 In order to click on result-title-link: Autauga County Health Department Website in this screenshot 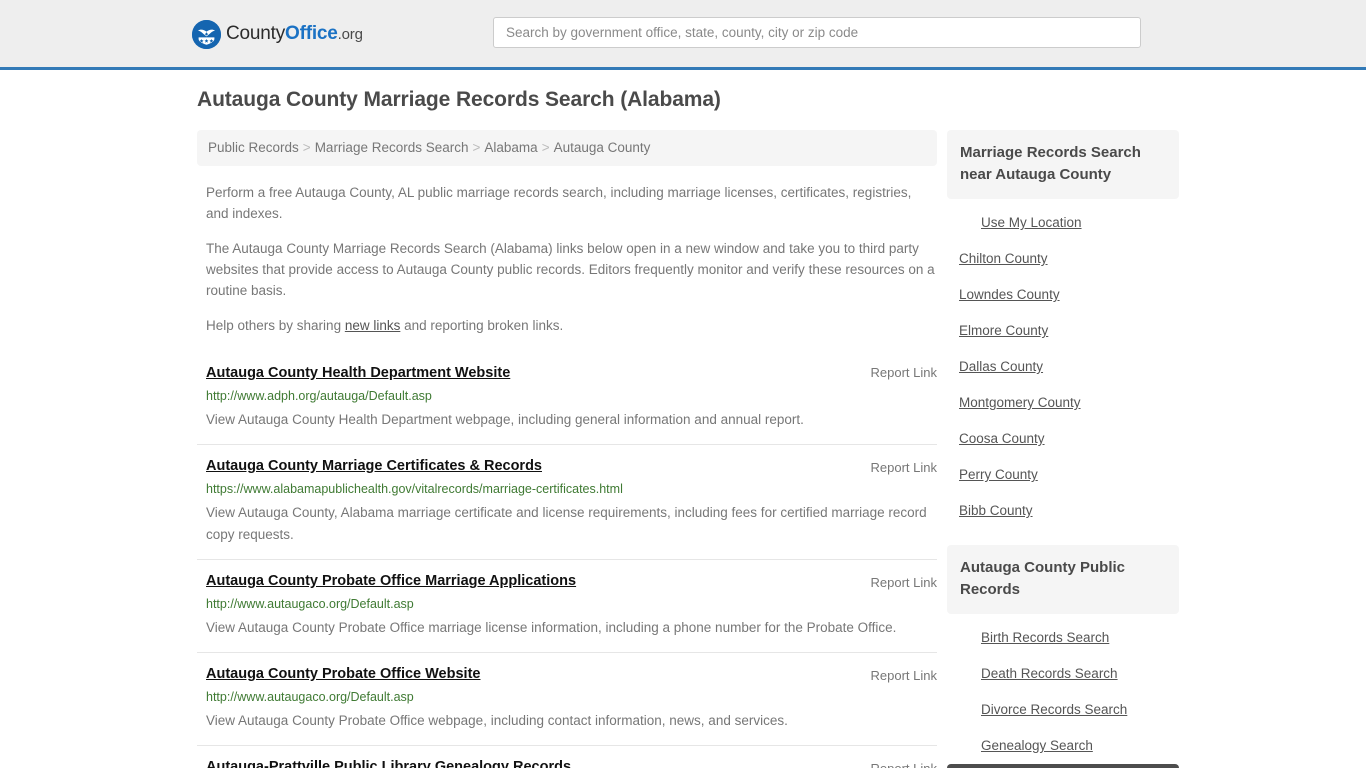, I will do `click(358, 373)`.